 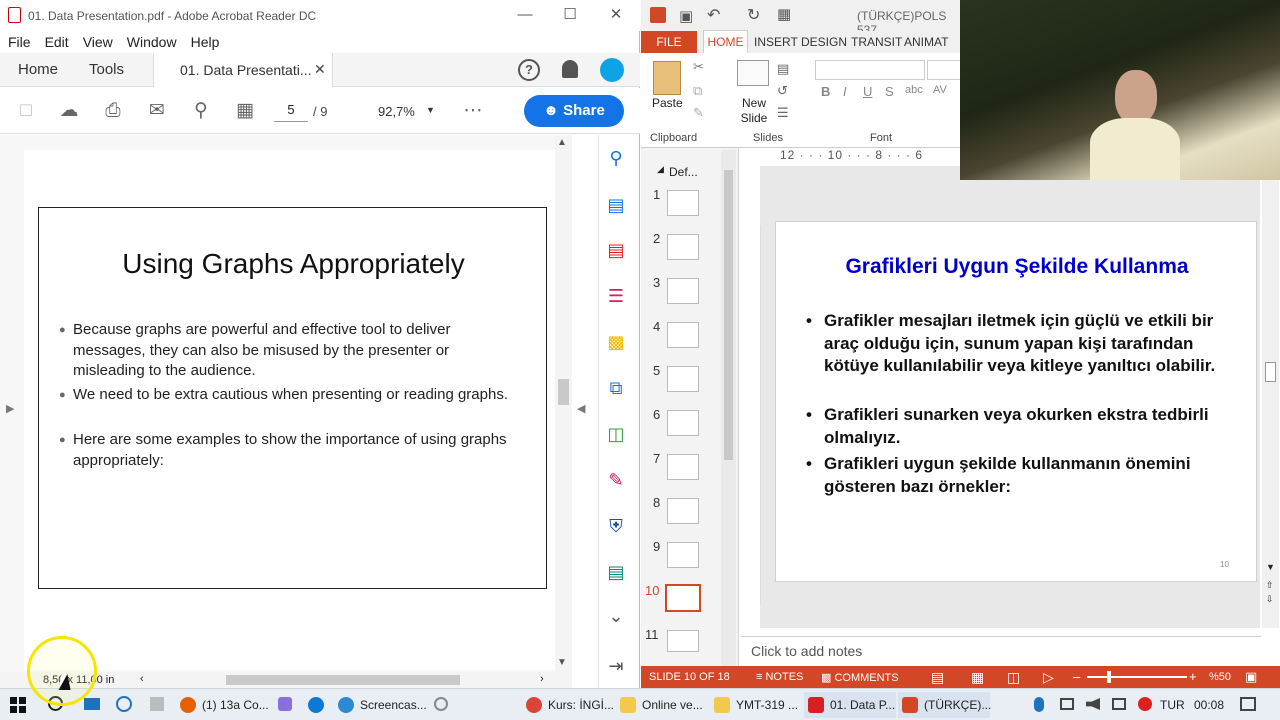 What do you see at coordinates (1270, 372) in the screenshot?
I see `ppt-scroll-thumb` at bounding box center [1270, 372].